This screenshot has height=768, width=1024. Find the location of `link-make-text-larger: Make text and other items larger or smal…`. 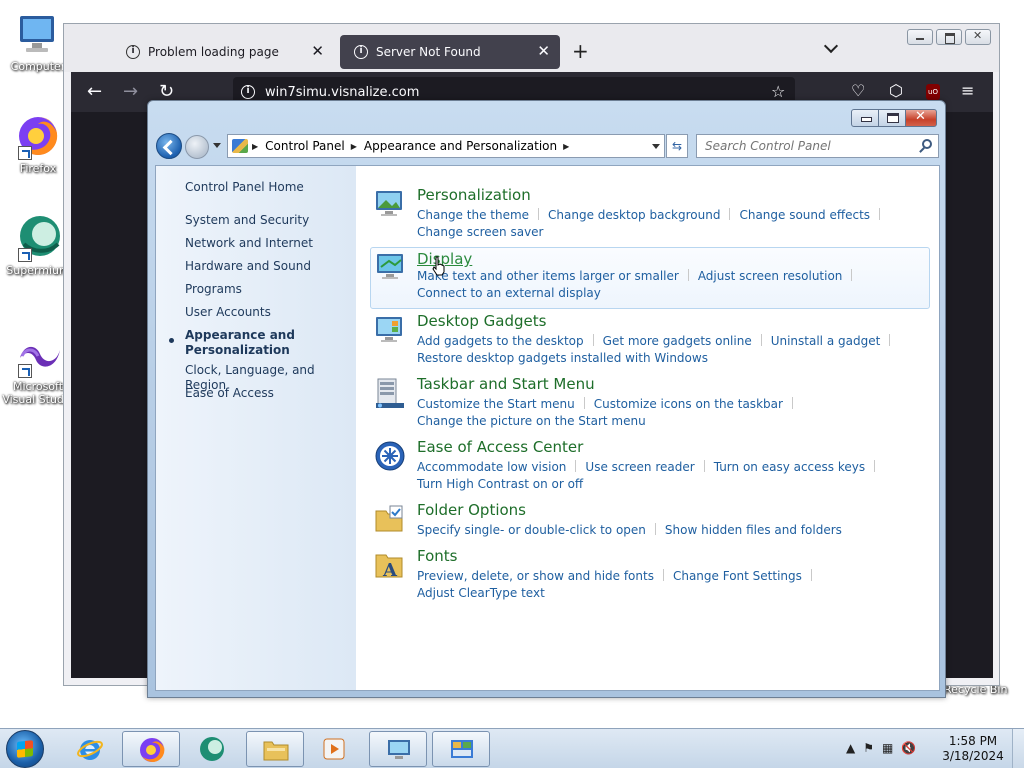

link-make-text-larger: Make text and other items larger or smal… is located at coordinates (548, 276).